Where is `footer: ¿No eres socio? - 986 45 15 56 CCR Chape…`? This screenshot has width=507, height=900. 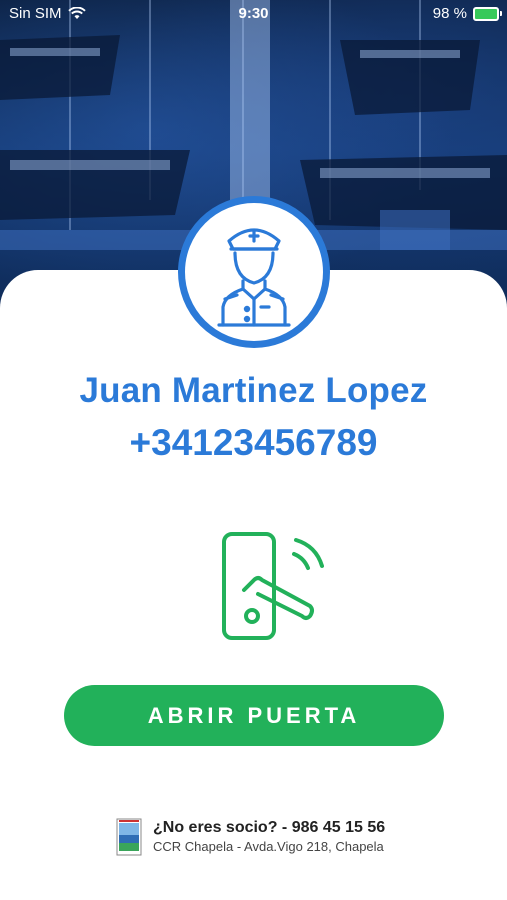
footer: ¿No eres socio? - 986 45 15 56 CCR Chape… is located at coordinates (250, 837).